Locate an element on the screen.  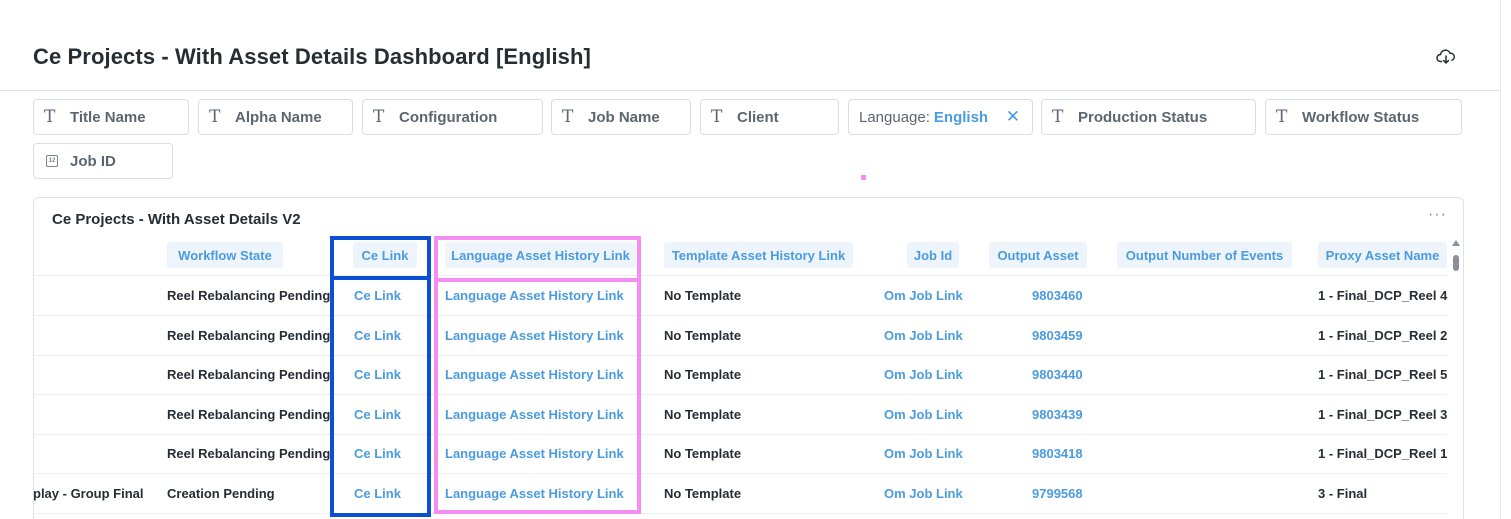
output-asset-link: 9803418 is located at coordinates (1057, 453).